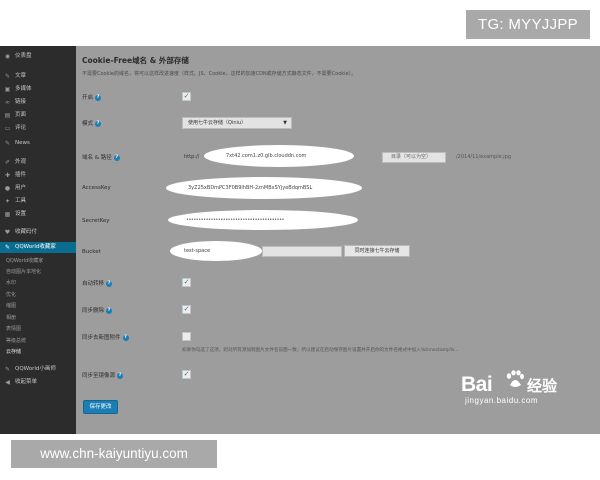 Image resolution: width=600 pixels, height=480 pixels. I want to click on sync-mirror-row-label: 同步至镜像源?, so click(103, 375).